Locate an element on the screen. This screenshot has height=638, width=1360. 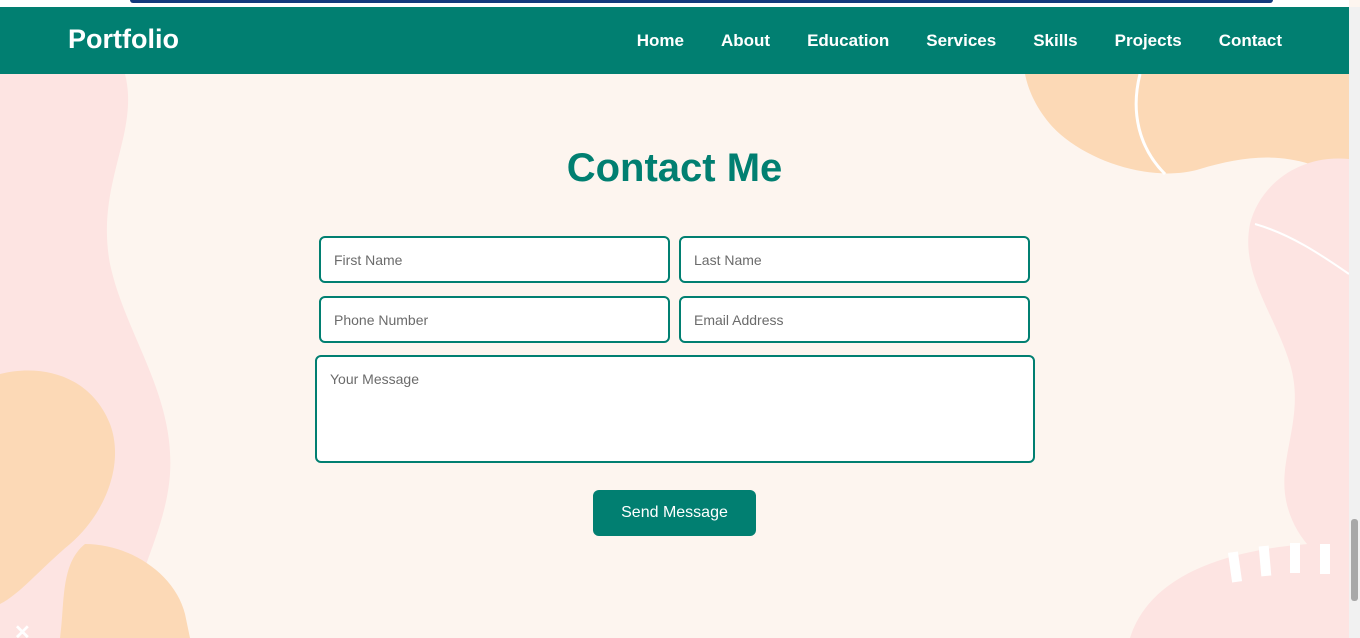
nav-skills: Skills is located at coordinates (1055, 41).